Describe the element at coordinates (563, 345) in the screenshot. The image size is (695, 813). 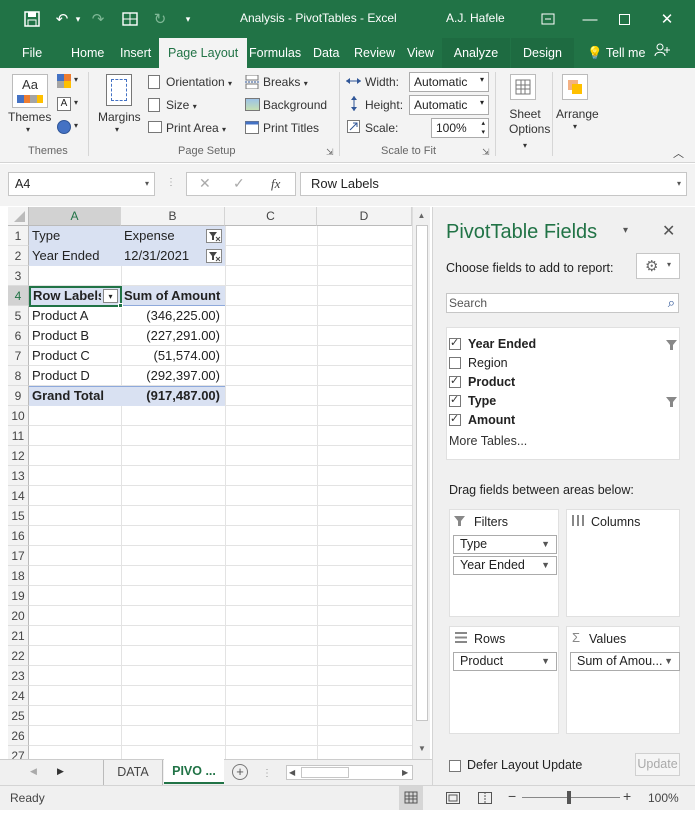
I see `field-item: Year Ended` at that location.